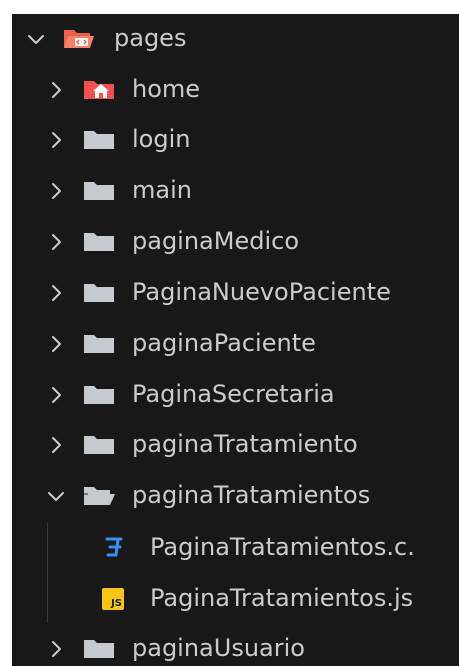 This screenshot has width=459, height=666. Describe the element at coordinates (99, 496) in the screenshot. I see `folder-open-icon` at that location.